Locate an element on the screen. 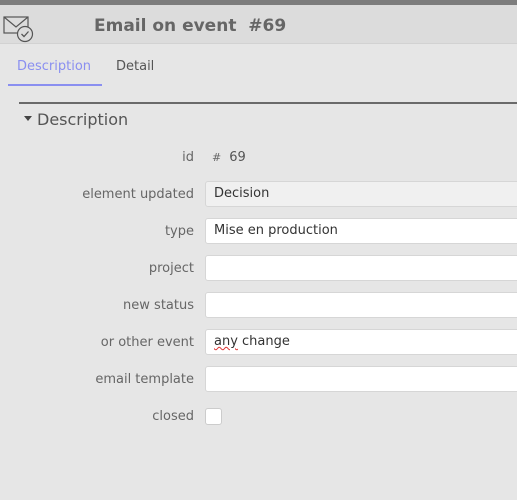 Image resolution: width=517 pixels, height=500 pixels. page-title: Email on event #69 is located at coordinates (190, 26).